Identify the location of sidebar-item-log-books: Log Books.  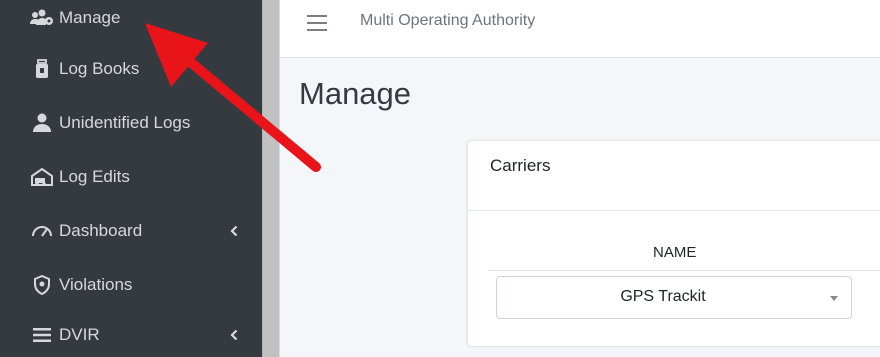
(131, 69).